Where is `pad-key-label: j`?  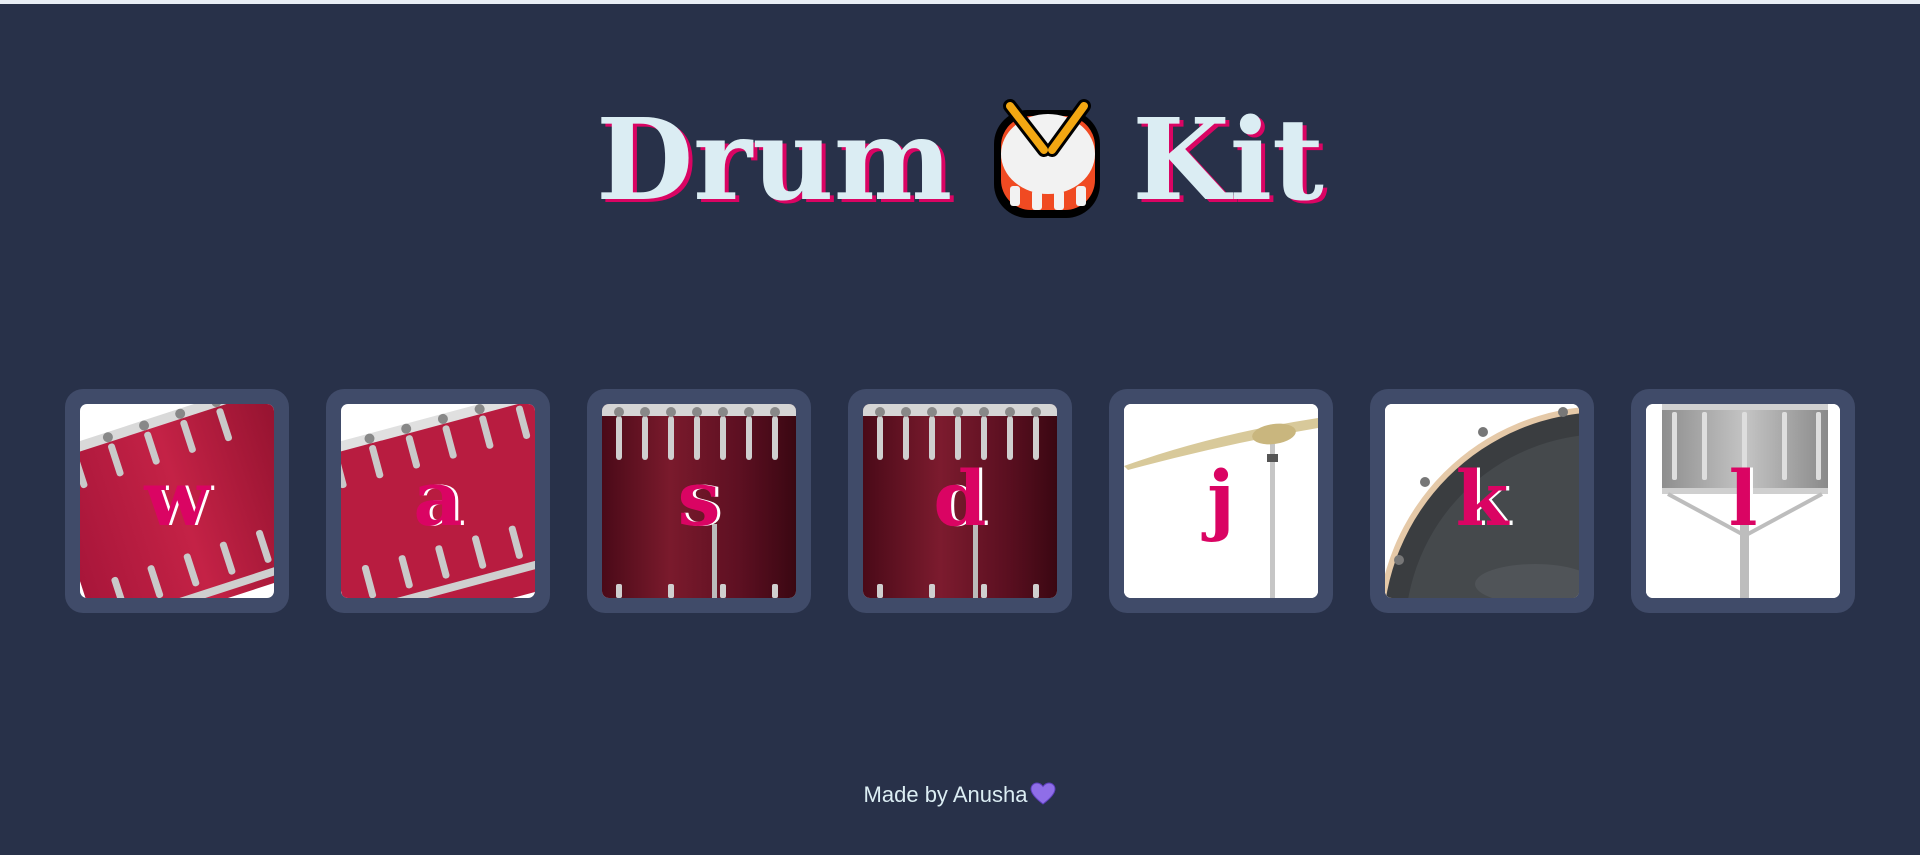 pad-key-label: j is located at coordinates (1221, 498).